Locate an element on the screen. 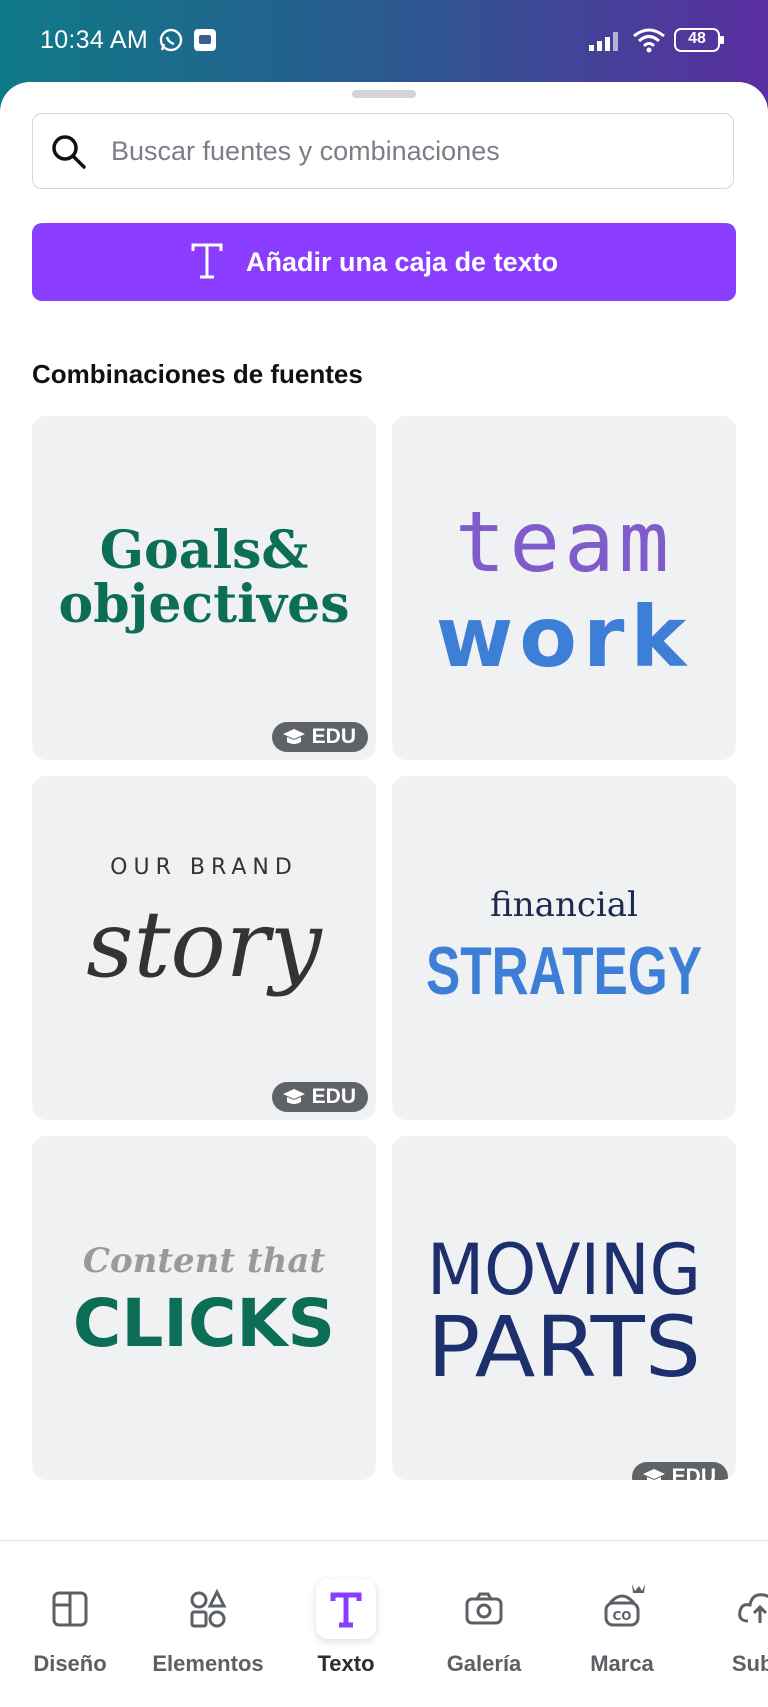 The height and width of the screenshot is (1707, 768). nav-label: Subir is located at coordinates (749, 1663).